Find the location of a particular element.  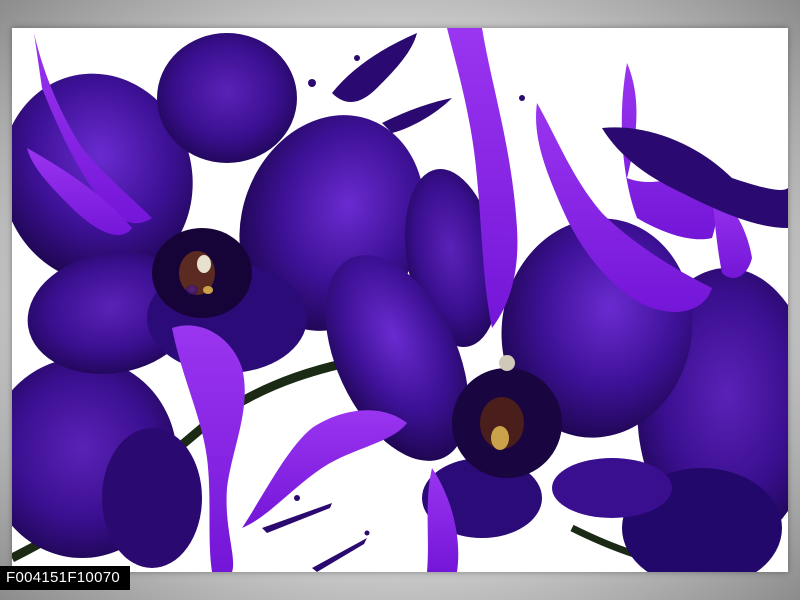

orchid-flower-lower-left is located at coordinates (107, 463).